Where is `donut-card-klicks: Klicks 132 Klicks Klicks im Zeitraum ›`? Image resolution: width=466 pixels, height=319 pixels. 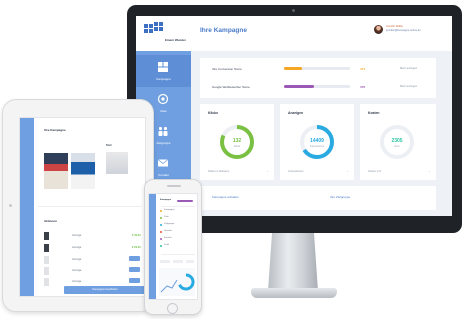 donut-card-klicks: Klicks 132 Klicks Klicks im Zeitraum › is located at coordinates (237, 142).